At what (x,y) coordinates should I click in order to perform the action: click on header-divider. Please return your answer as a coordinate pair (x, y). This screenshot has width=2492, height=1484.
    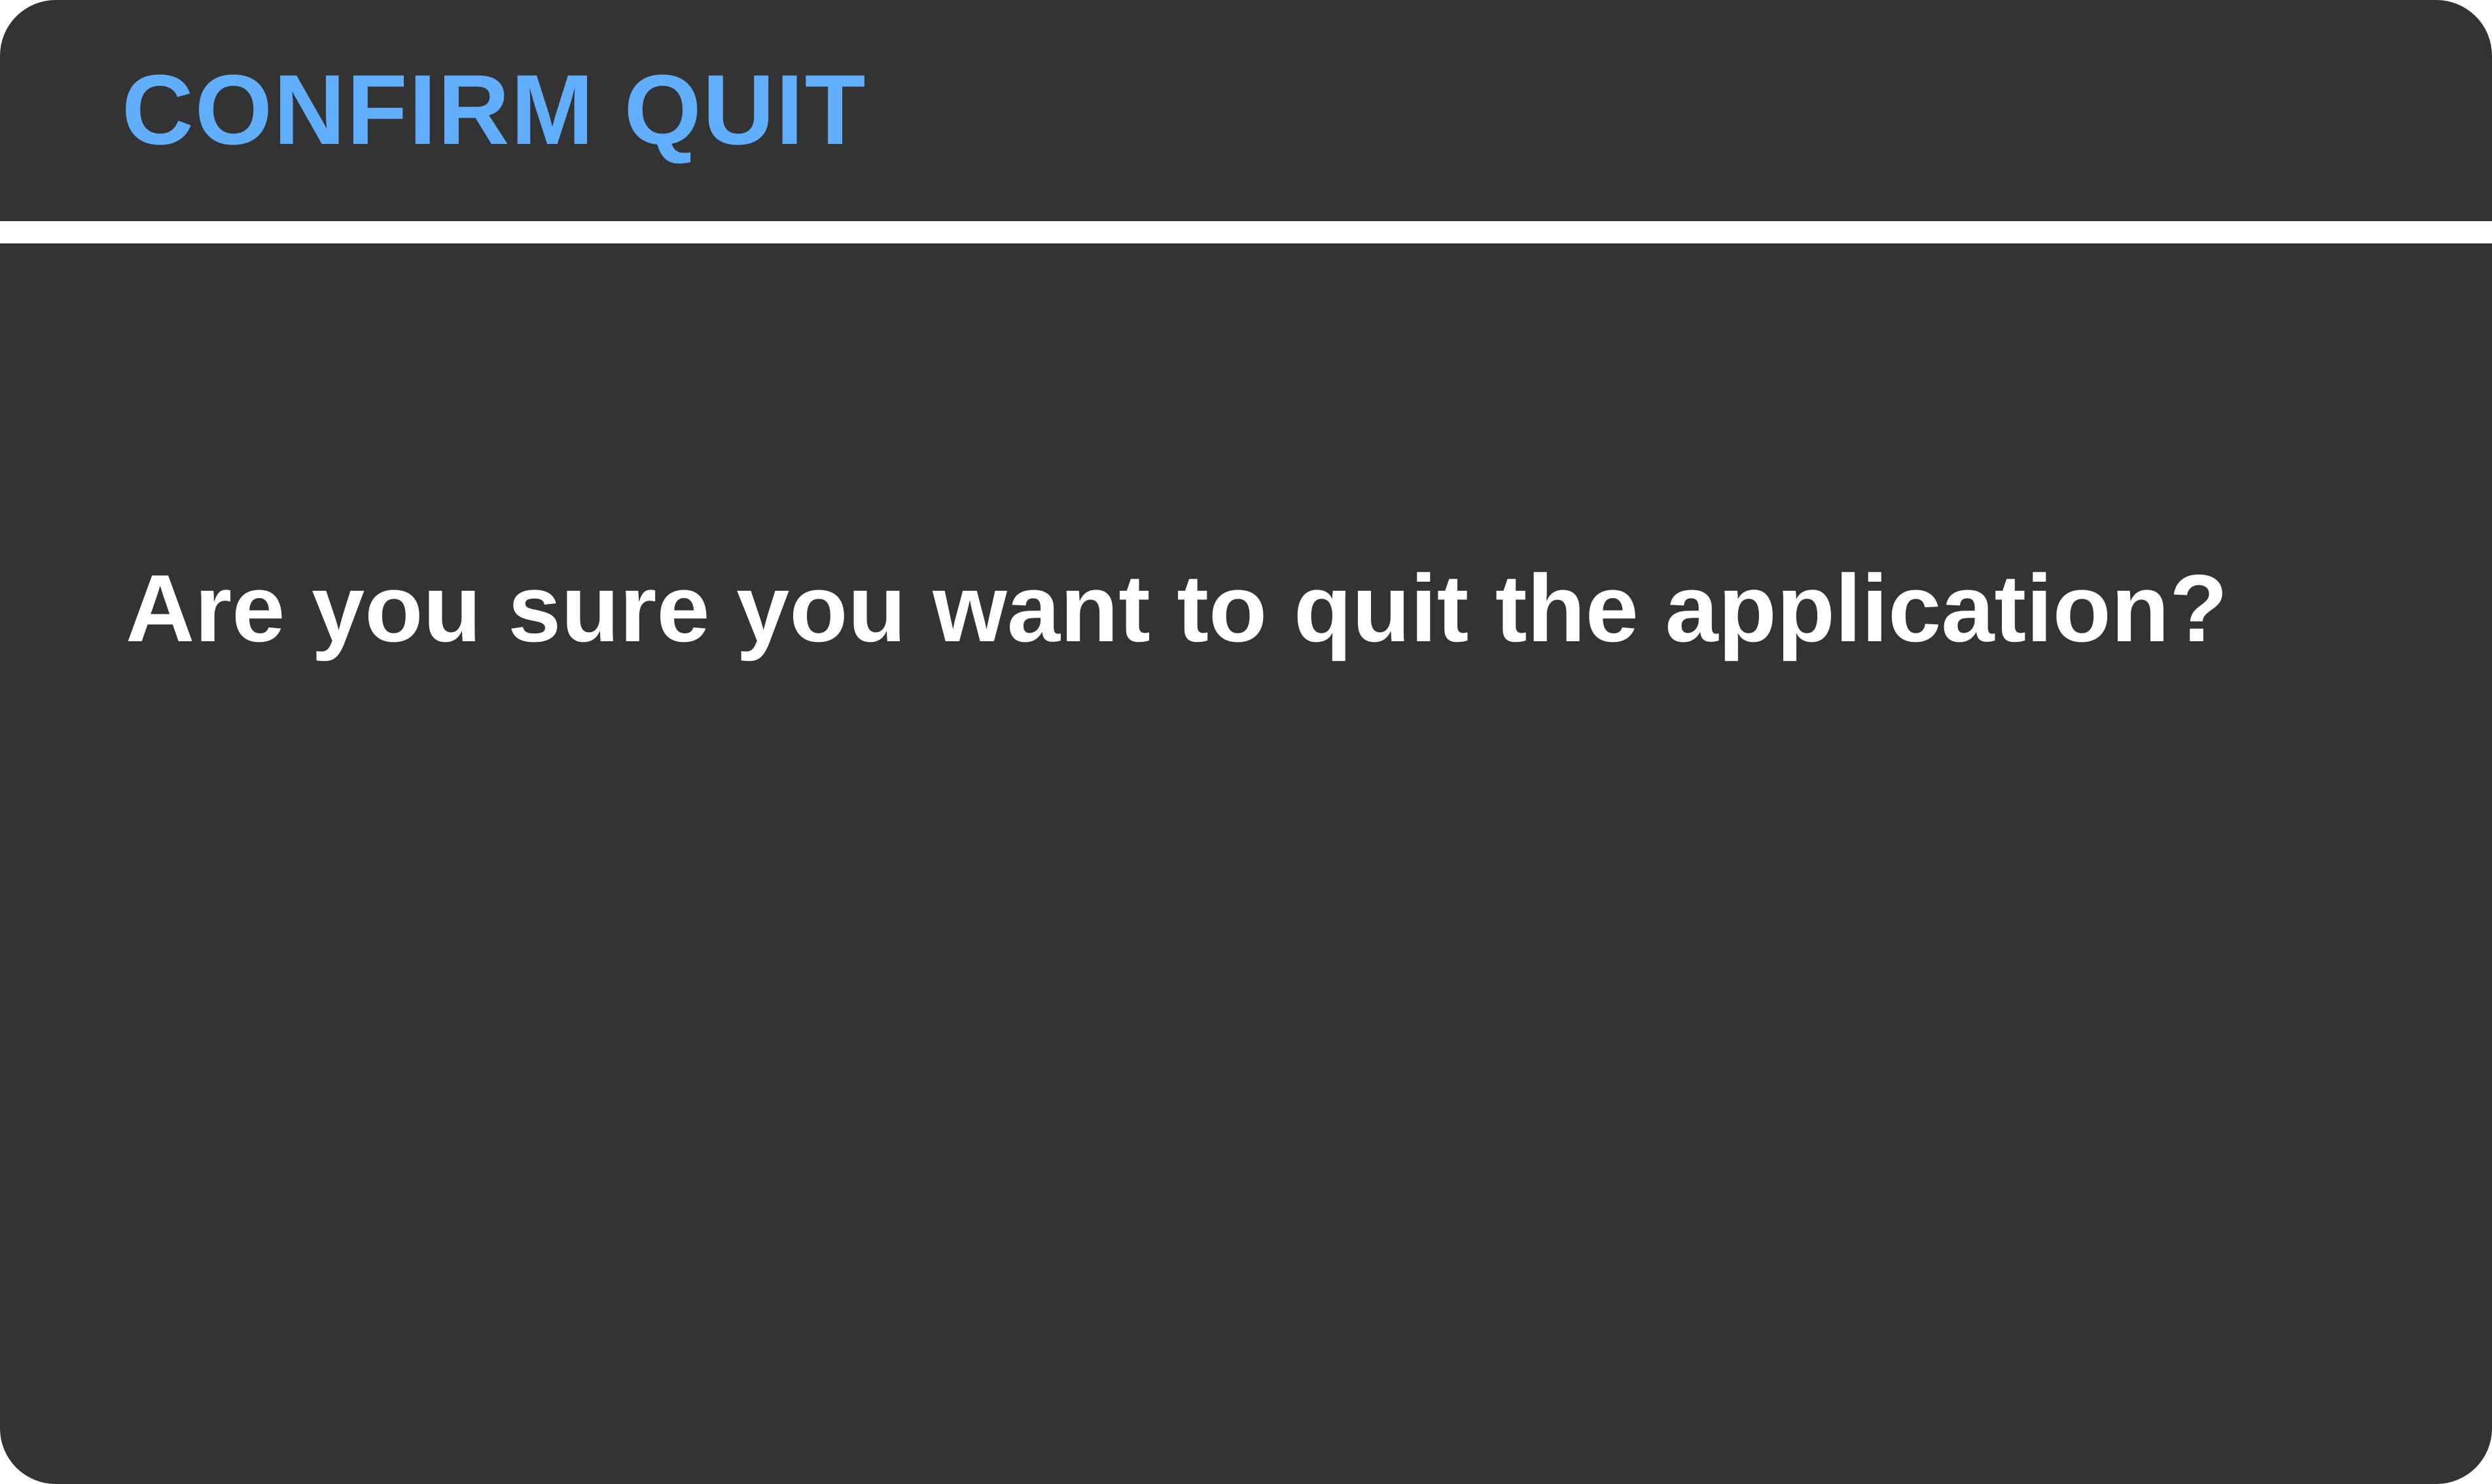
    Looking at the image, I should click on (1246, 232).